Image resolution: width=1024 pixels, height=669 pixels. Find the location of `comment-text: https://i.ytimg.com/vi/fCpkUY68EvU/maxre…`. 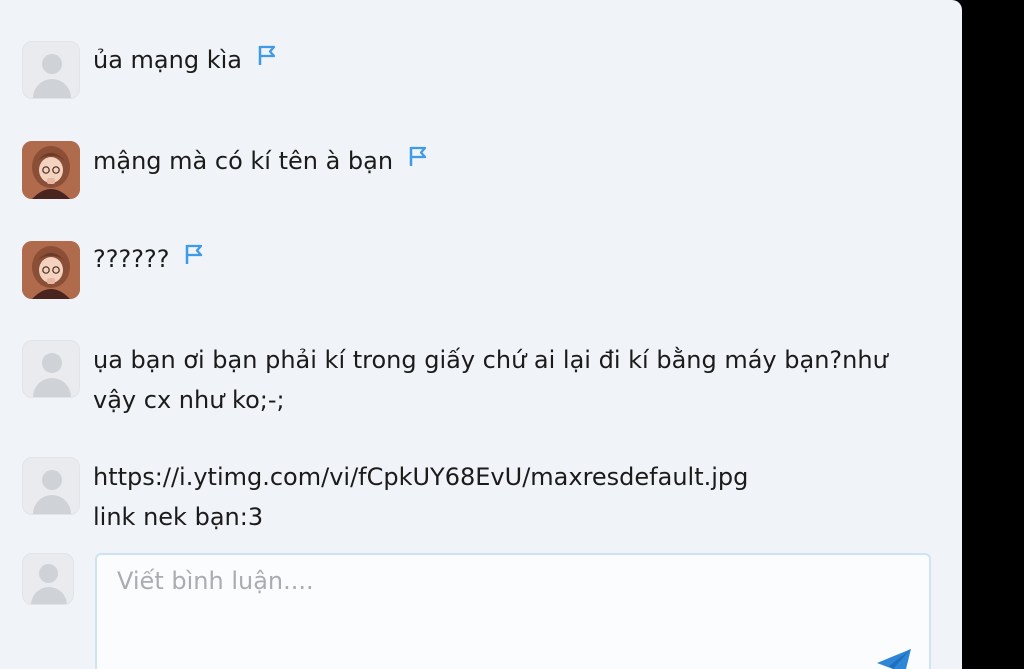

comment-text: https://i.ytimg.com/vi/fCpkUY68EvU/maxre… is located at coordinates (421, 497).